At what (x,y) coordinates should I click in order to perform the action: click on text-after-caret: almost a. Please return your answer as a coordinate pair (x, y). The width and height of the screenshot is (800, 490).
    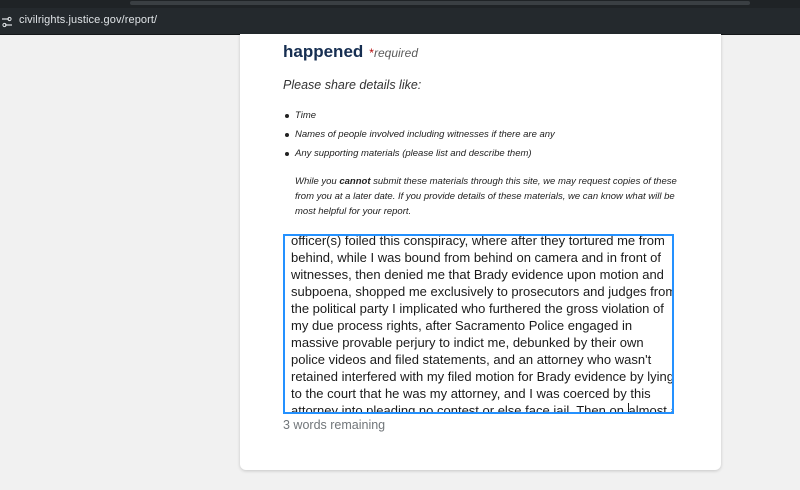
    Looking at the image, I should click on (651, 408).